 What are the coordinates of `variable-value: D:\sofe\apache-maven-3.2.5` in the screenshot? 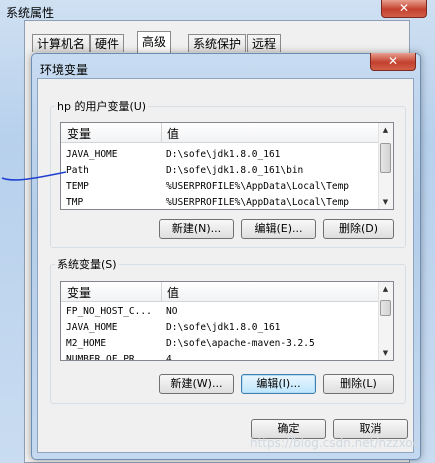 It's located at (240, 343).